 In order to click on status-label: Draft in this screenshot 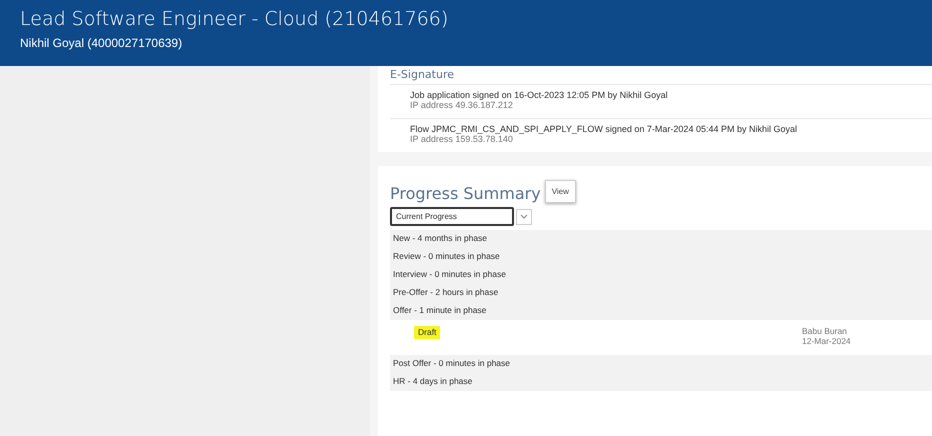, I will do `click(427, 332)`.